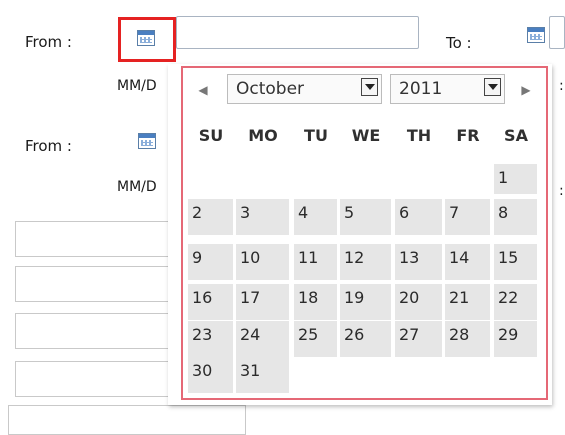 The height and width of the screenshot is (435, 565). I want to click on weekday-label: TH, so click(419, 135).